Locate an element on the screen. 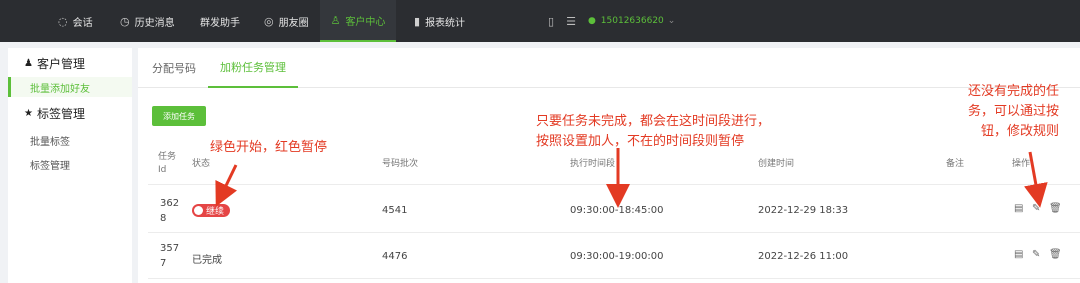 The width and height of the screenshot is (1080, 283). nav-label: 群发助手 is located at coordinates (220, 23).